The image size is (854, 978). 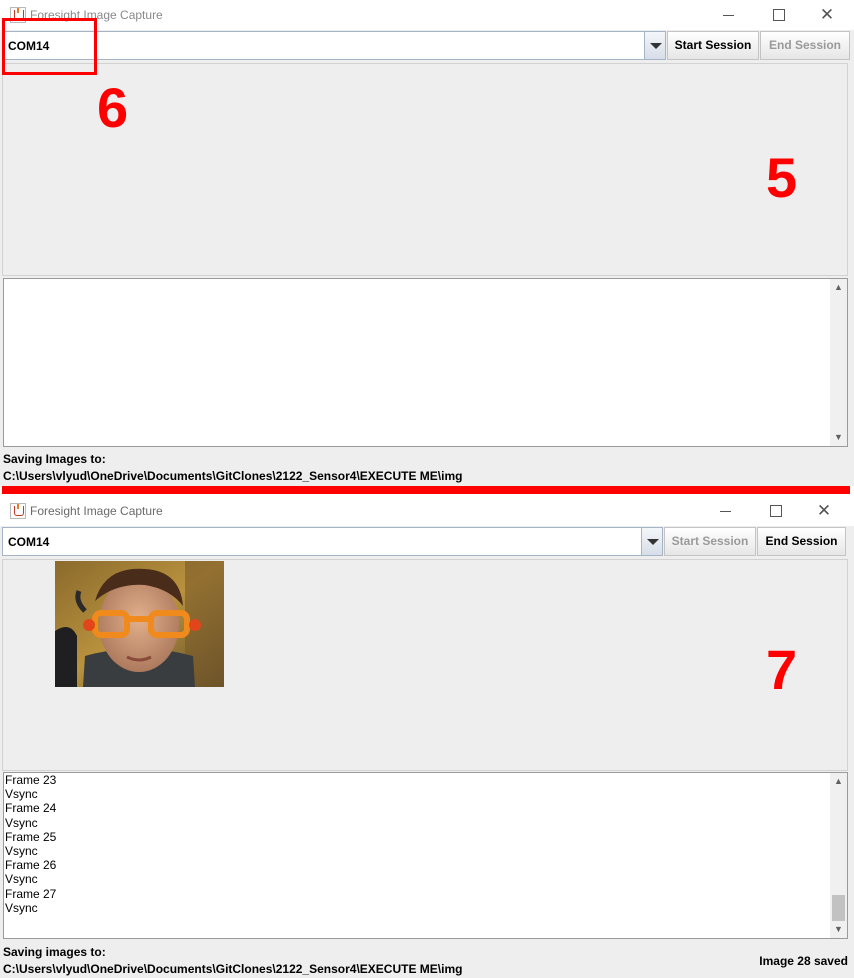 I want to click on port-select-highlight, so click(x=49, y=46).